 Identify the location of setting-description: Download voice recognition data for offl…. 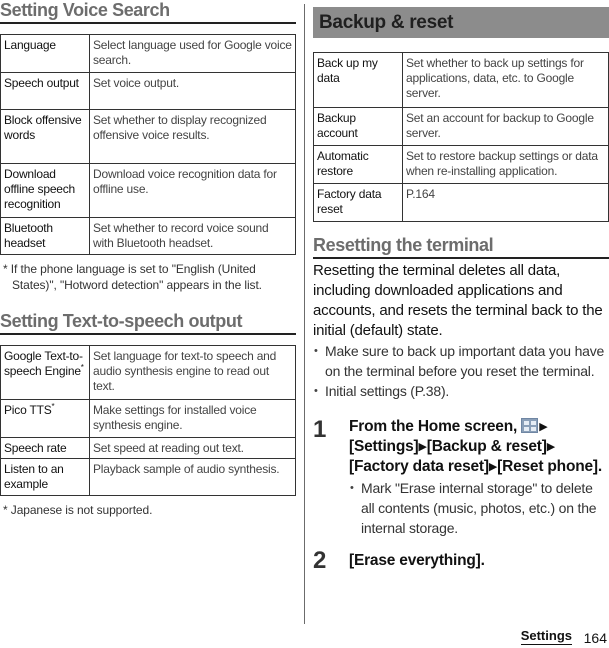
(192, 190).